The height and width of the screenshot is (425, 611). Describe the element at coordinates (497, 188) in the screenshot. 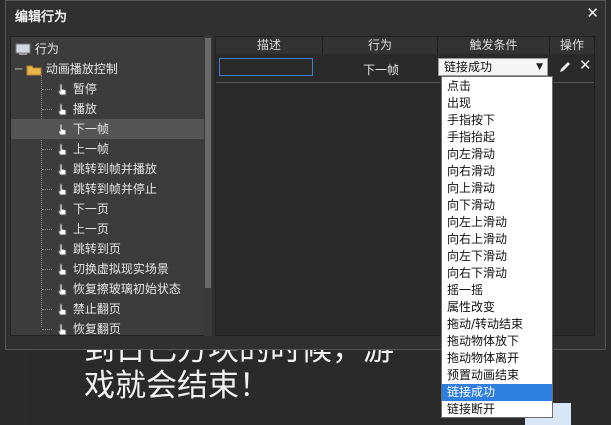

I see `dropdown-option: 向上滑动` at that location.